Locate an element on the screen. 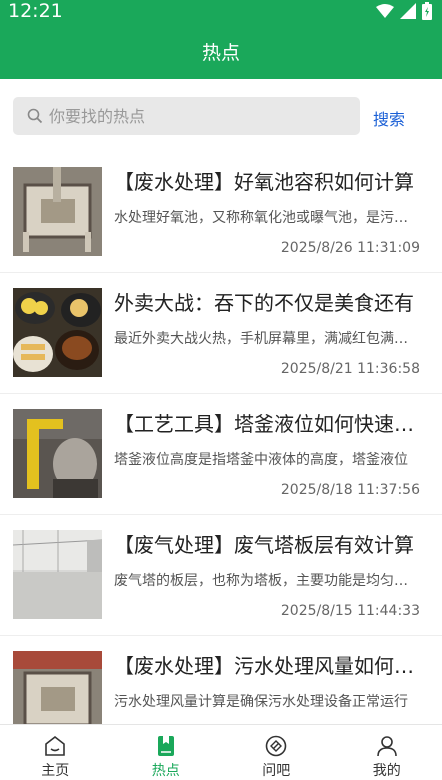 This screenshot has width=442, height=780. wifi-icon is located at coordinates (385, 11).